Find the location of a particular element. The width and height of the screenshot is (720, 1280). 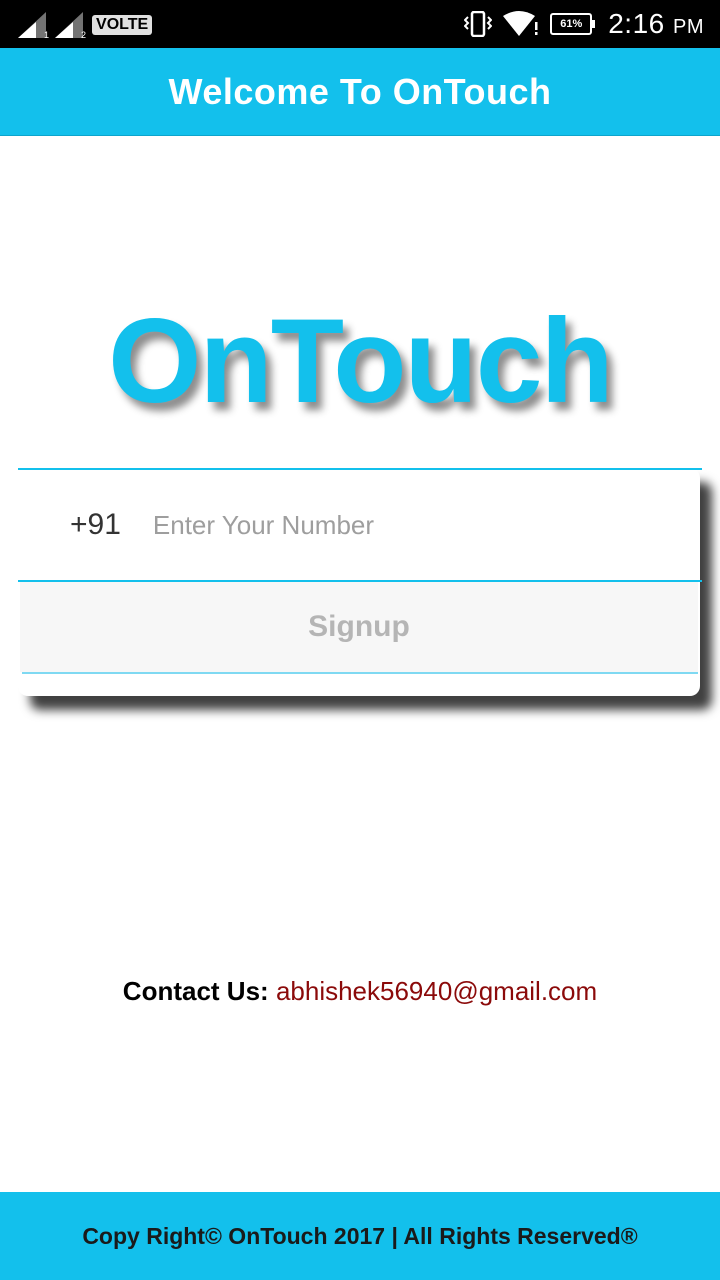

contact-email-link: abhishek56940@gmail.com is located at coordinates (436, 991).